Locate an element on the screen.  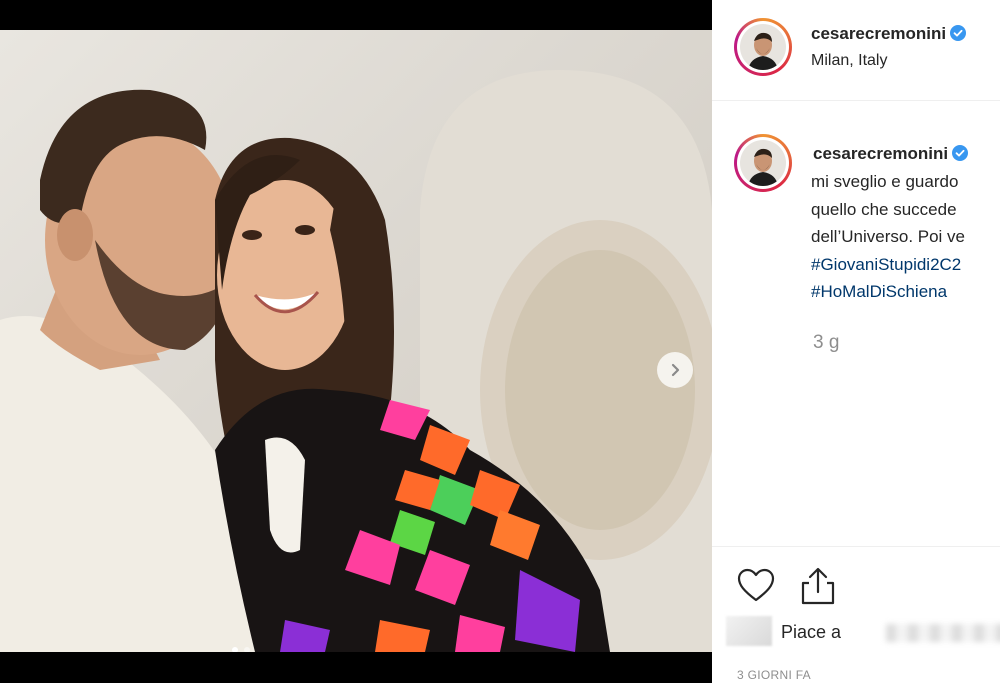
like-button is located at coordinates (756, 586).